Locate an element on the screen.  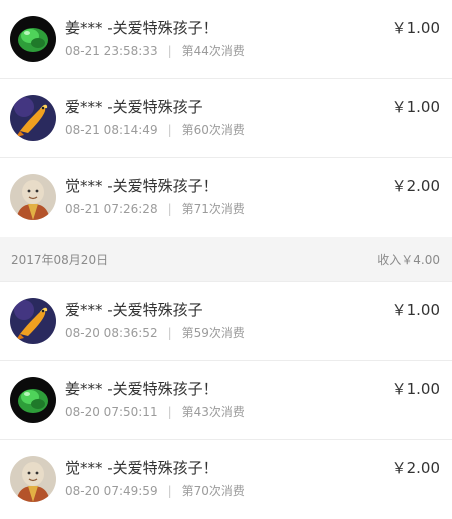
transaction-meta: 08-21 07:26:28 | 第71次消费 is located at coordinates (155, 208).